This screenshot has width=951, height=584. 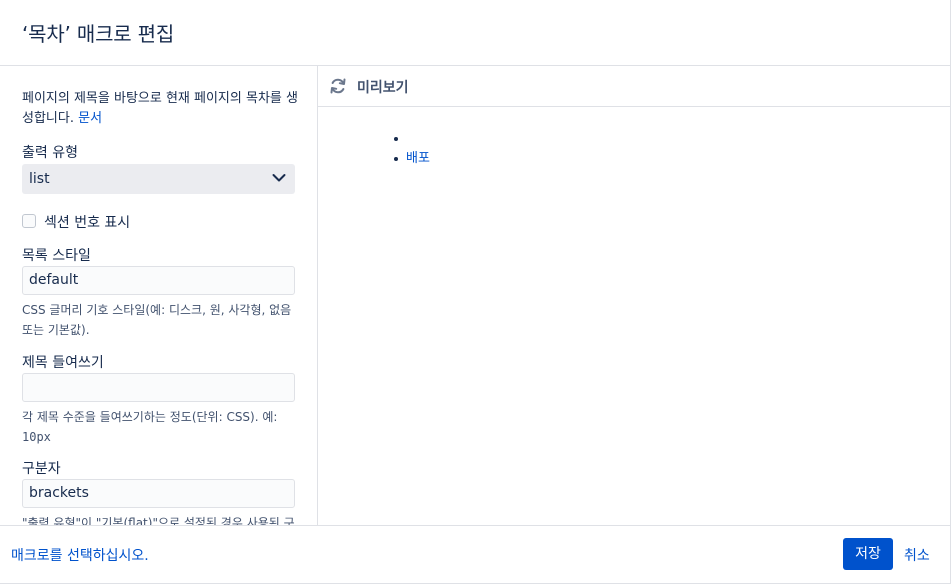 I want to click on preview-header: 미리보기, so click(x=634, y=86).